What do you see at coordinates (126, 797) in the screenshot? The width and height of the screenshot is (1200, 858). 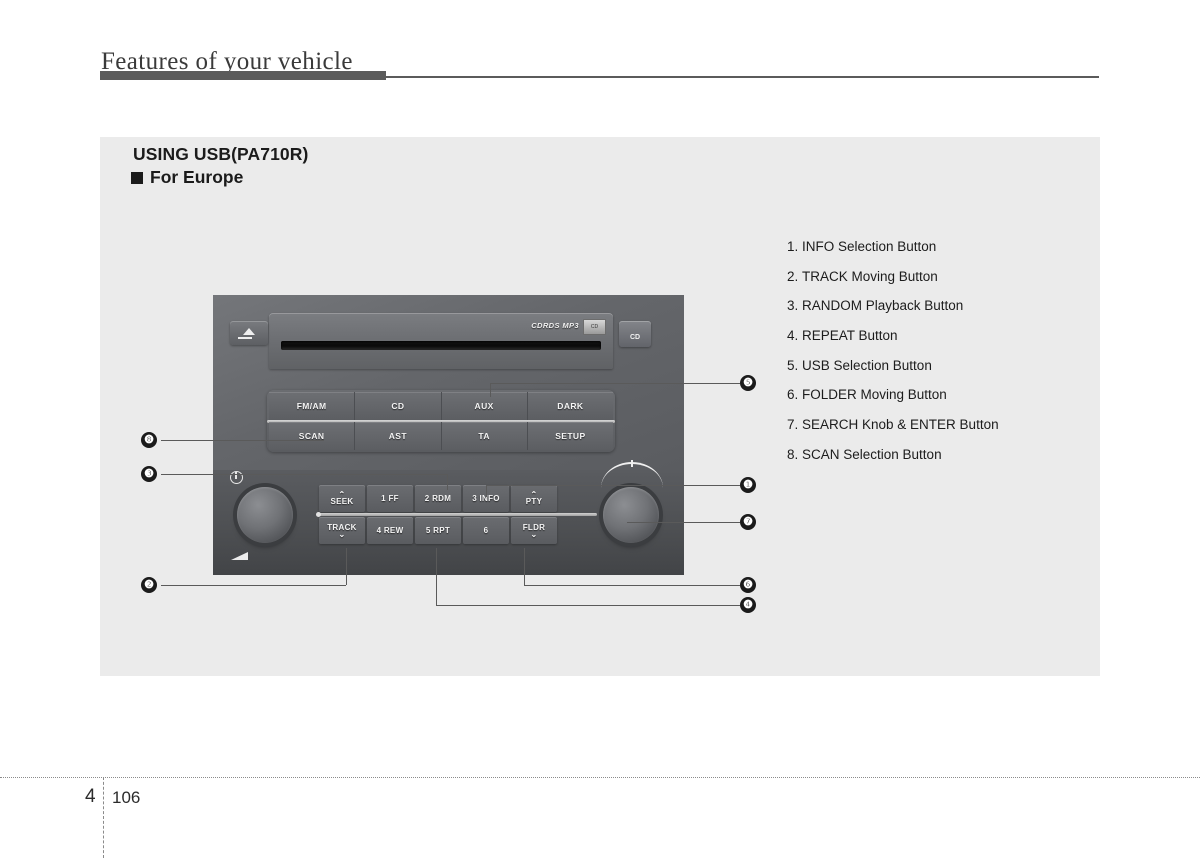 I see `footer-page-number: 106` at bounding box center [126, 797].